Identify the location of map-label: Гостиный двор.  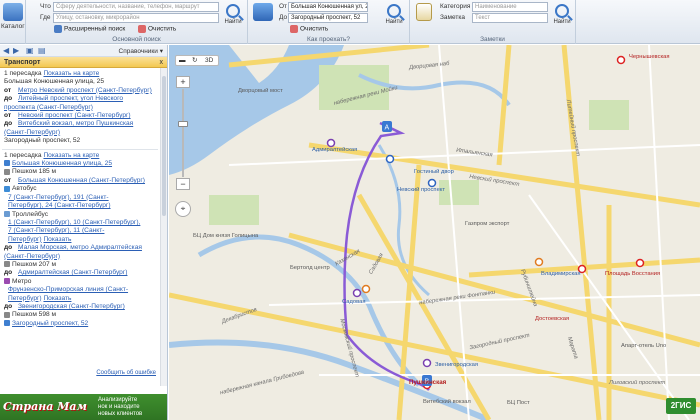
(434, 172).